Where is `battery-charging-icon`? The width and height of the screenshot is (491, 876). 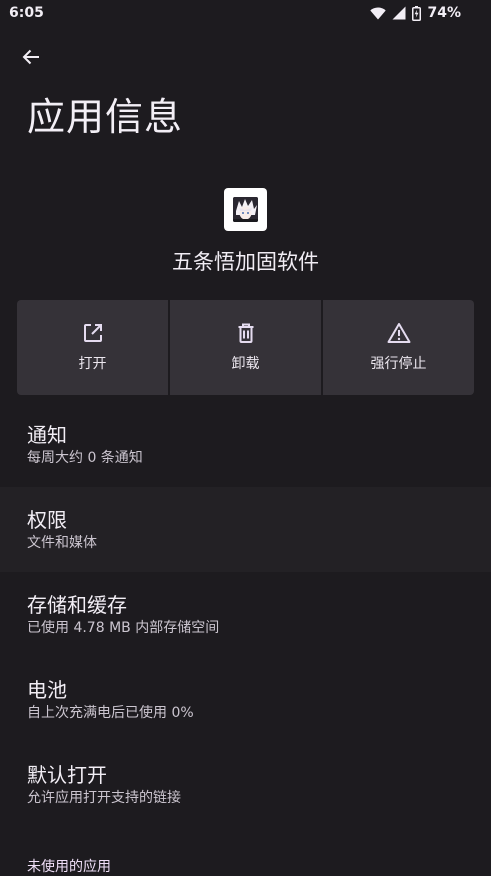 battery-charging-icon is located at coordinates (417, 13).